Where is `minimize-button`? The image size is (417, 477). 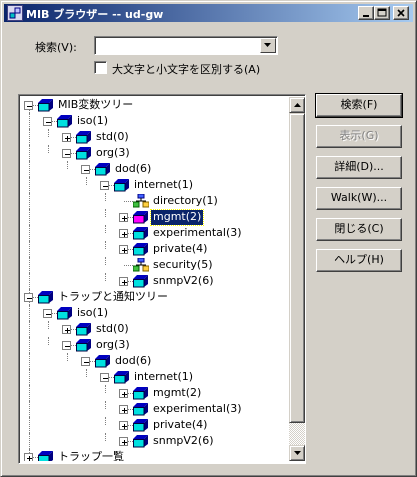 minimize-button is located at coordinates (366, 13).